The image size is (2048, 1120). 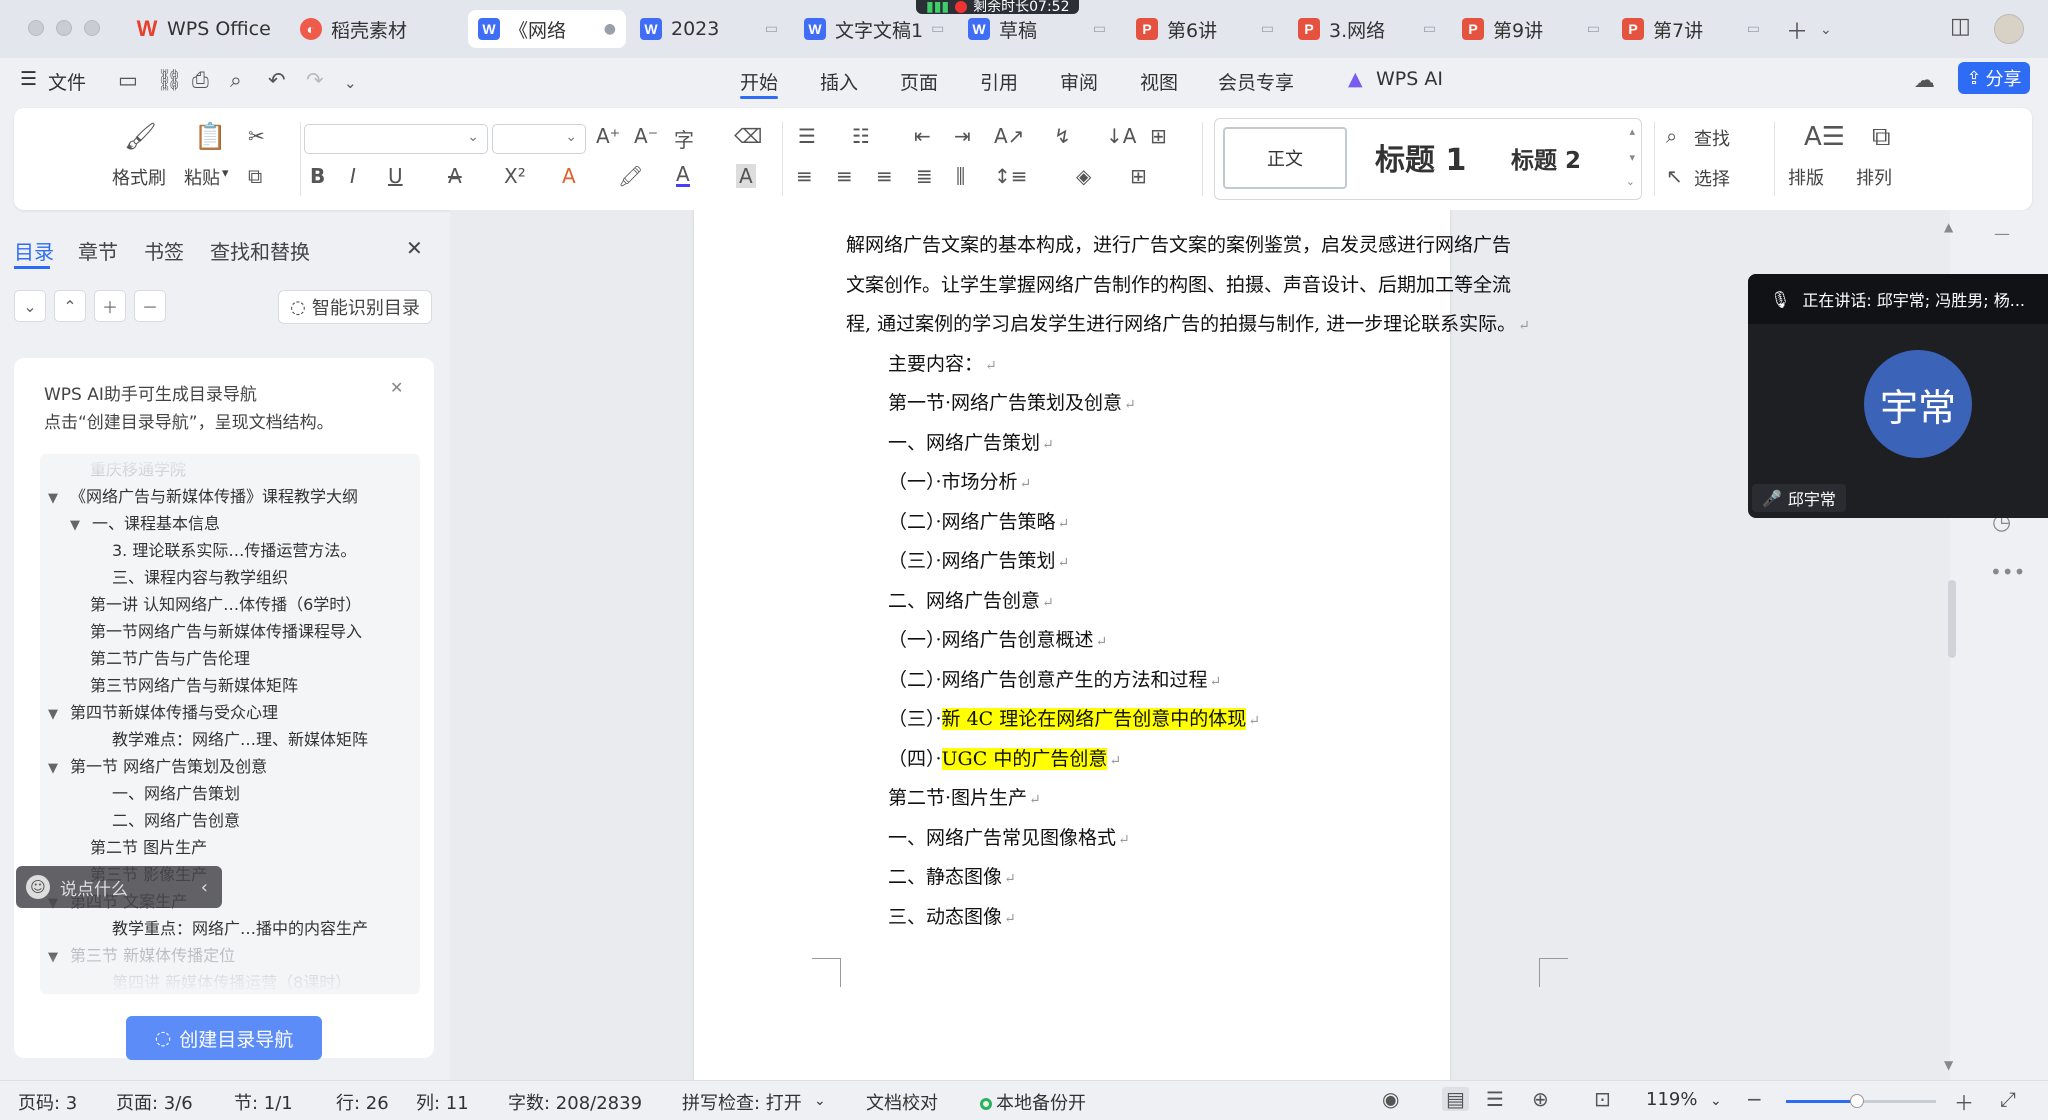 I want to click on doc-paragraph: 程, 通过案例的学习启发学生进行网络广告的拍摄与制作, 进一步理论联系实际。 ↵, so click(x=1188, y=322).